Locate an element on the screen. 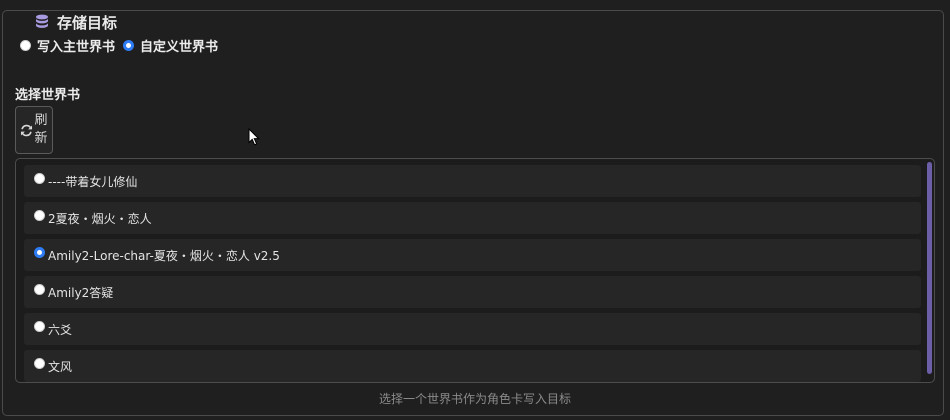 This screenshot has height=420, width=950. worldbook-item: 六爻 is located at coordinates (472, 329).